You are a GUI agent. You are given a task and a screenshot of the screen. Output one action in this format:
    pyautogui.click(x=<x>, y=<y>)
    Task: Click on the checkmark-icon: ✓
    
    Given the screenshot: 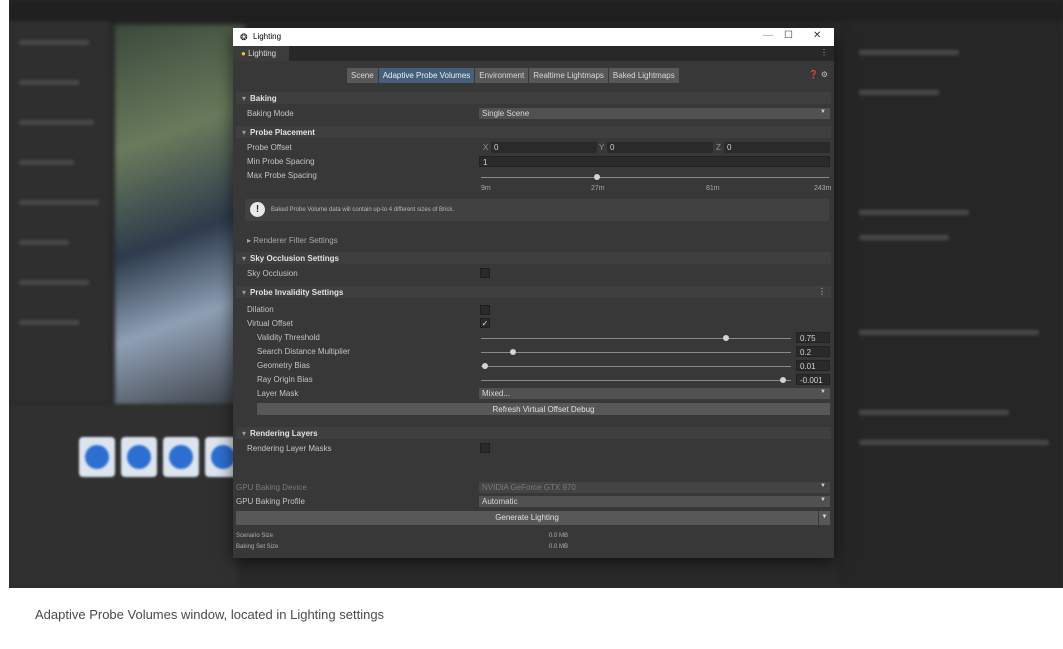 What is the action you would take?
    pyautogui.click(x=485, y=323)
    